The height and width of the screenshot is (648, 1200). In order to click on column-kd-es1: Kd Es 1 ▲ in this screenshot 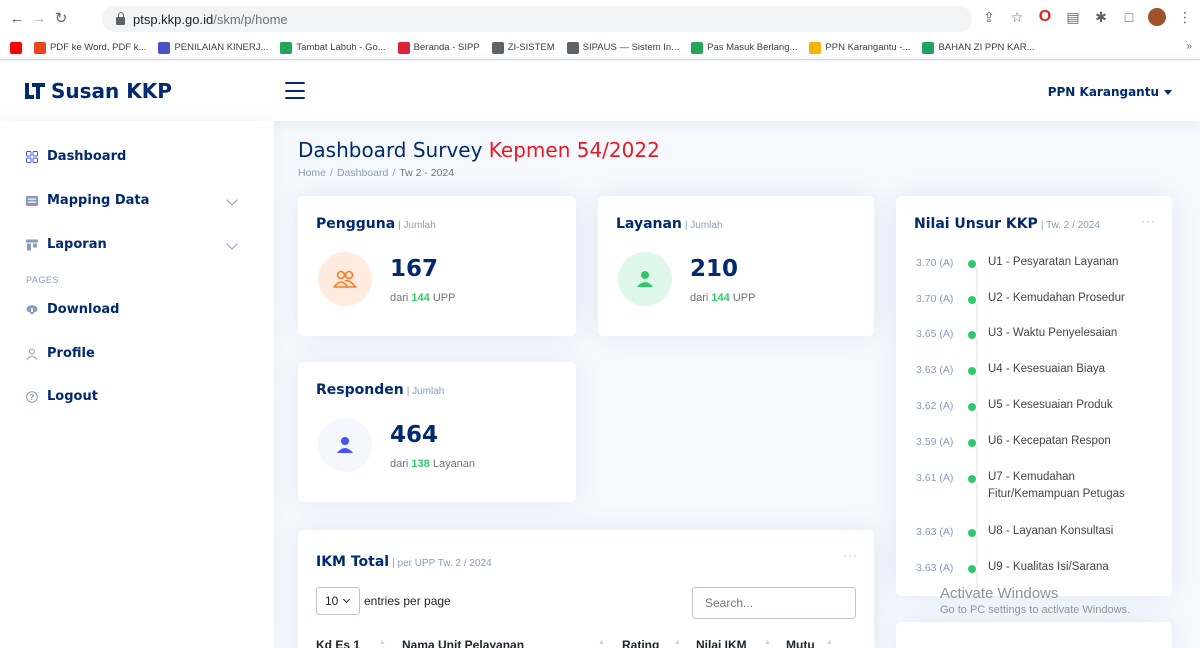, I will do `click(359, 643)`.